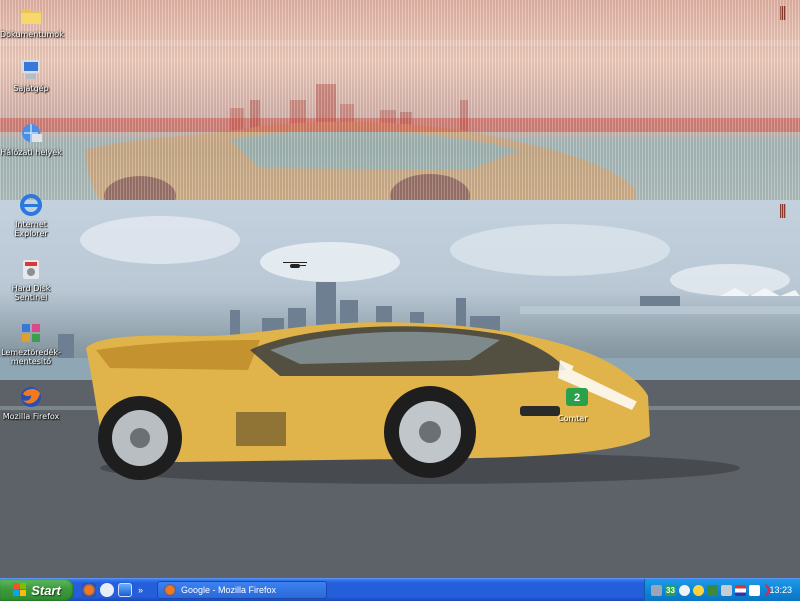 This screenshot has height=601, width=800. What do you see at coordinates (754, 590) in the screenshot?
I see `document-tray-icon` at bounding box center [754, 590].